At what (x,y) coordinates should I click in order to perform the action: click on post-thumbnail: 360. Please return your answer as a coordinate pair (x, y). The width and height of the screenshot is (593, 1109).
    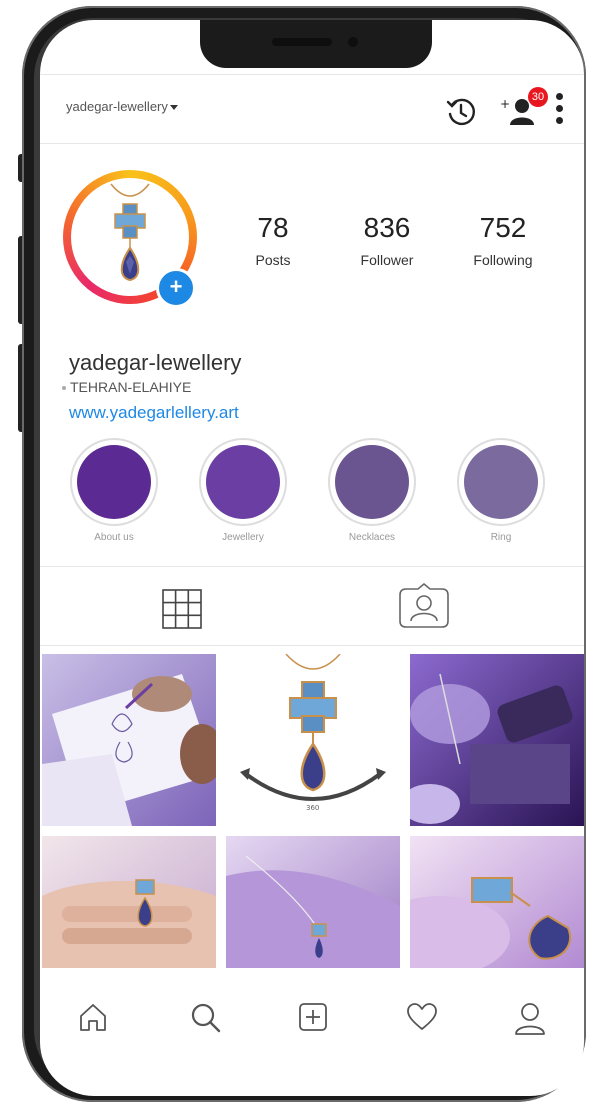
    Looking at the image, I should click on (313, 740).